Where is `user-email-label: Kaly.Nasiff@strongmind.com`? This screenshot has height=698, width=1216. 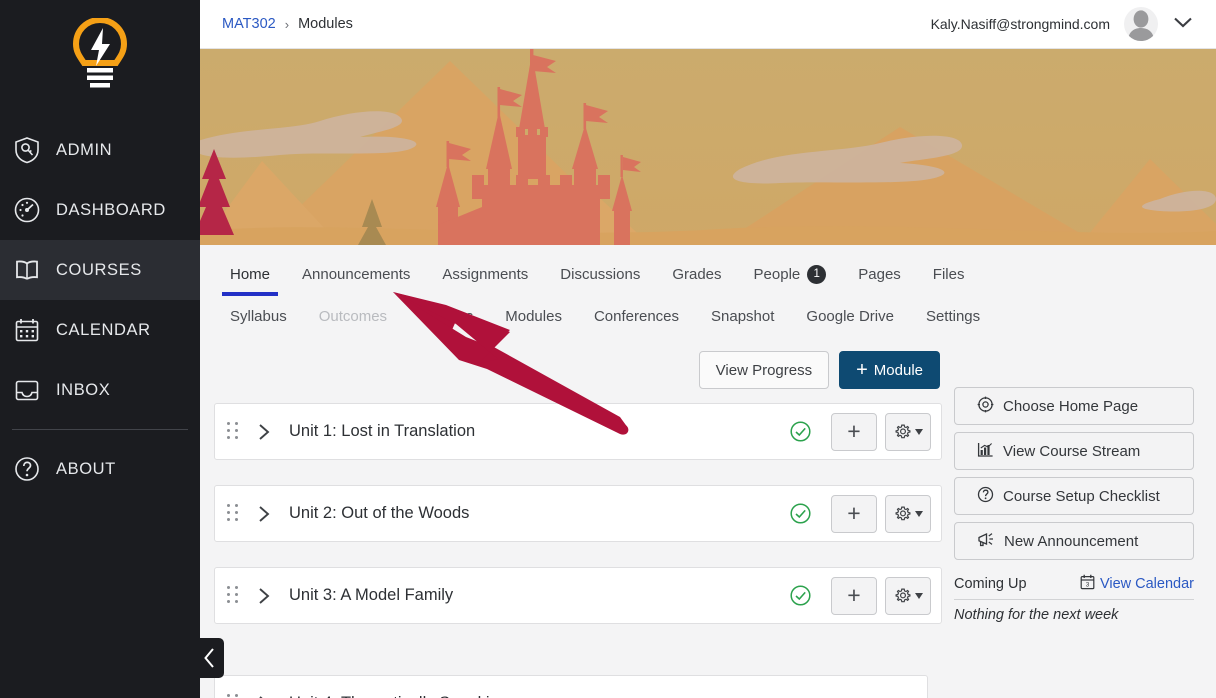
user-email-label: Kaly.Nasiff@strongmind.com is located at coordinates (1020, 24).